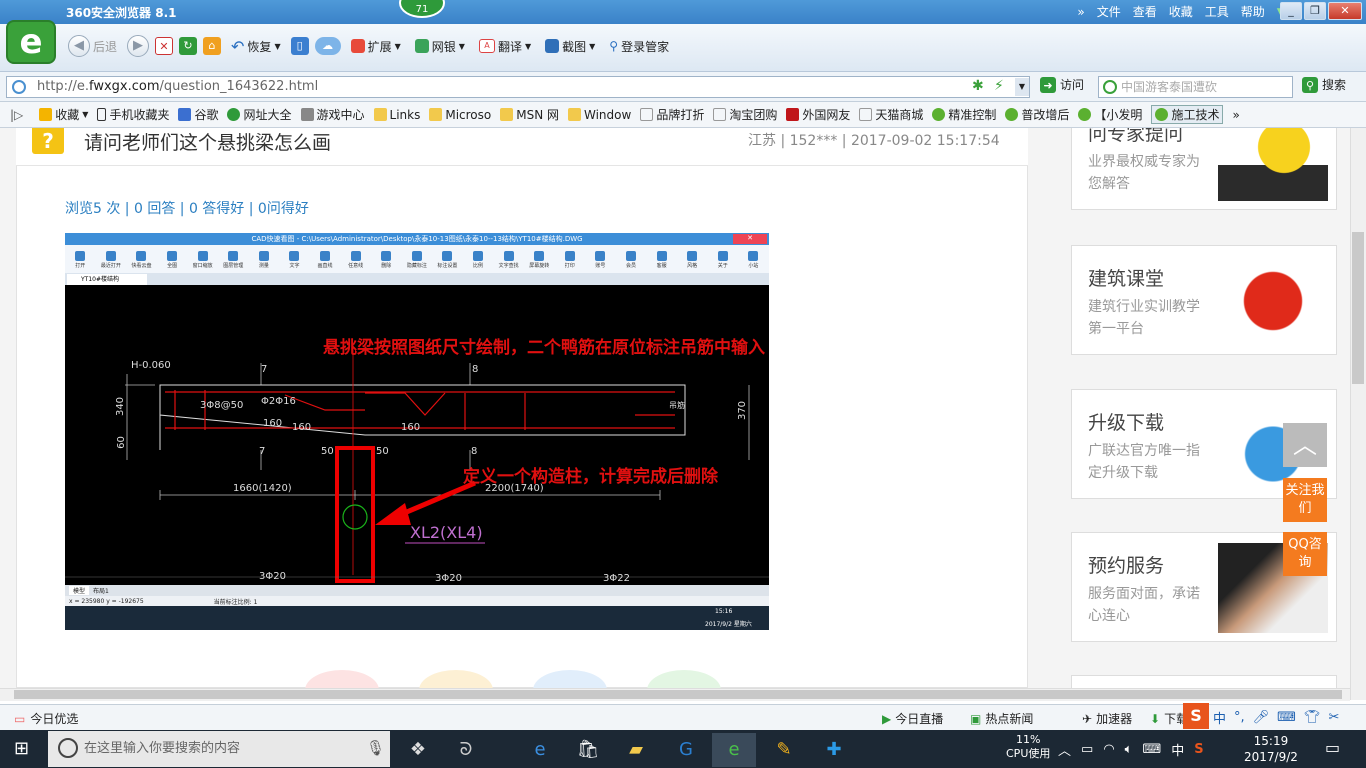 This screenshot has width=1366, height=768. Describe the element at coordinates (588, 750) in the screenshot. I see `store-icon: 🛍︎` at that location.